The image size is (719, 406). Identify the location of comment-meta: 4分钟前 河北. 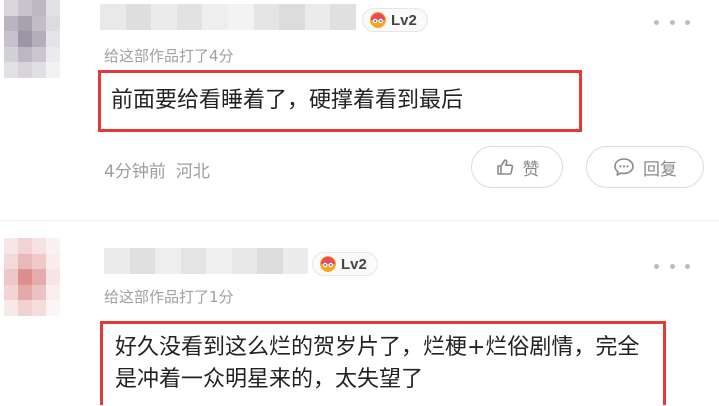
(157, 169).